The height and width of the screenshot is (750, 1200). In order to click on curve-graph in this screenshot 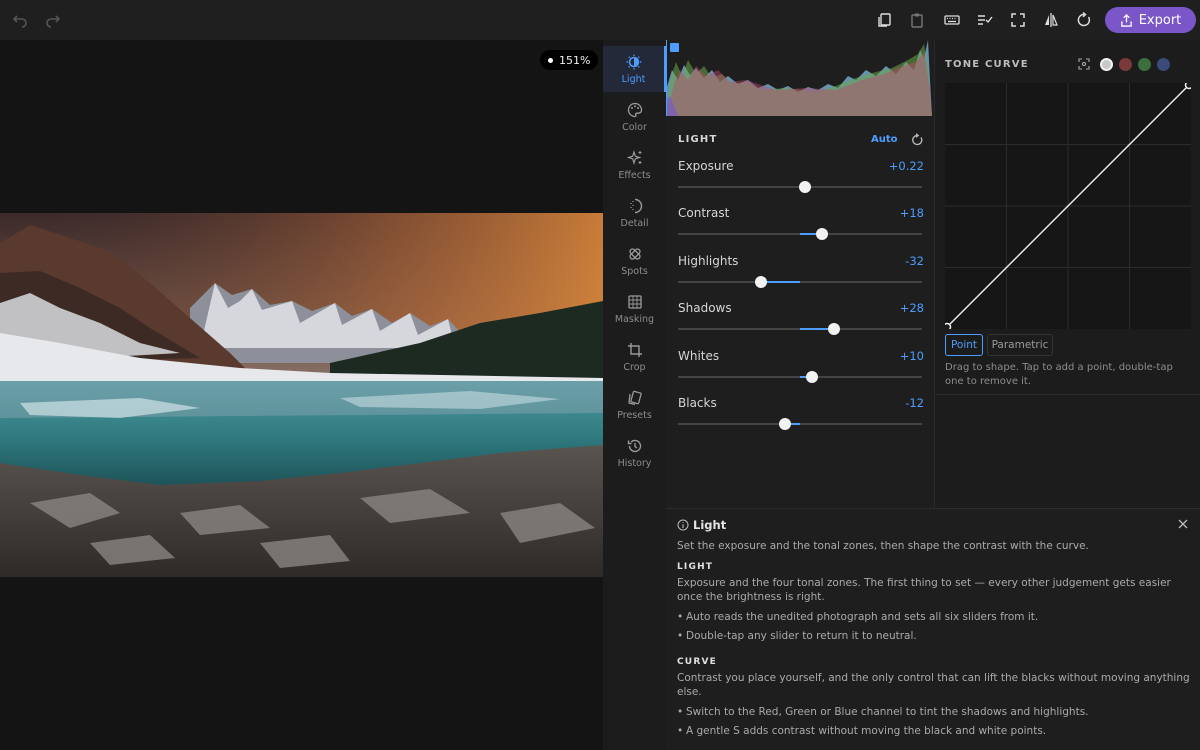, I will do `click(1068, 206)`.